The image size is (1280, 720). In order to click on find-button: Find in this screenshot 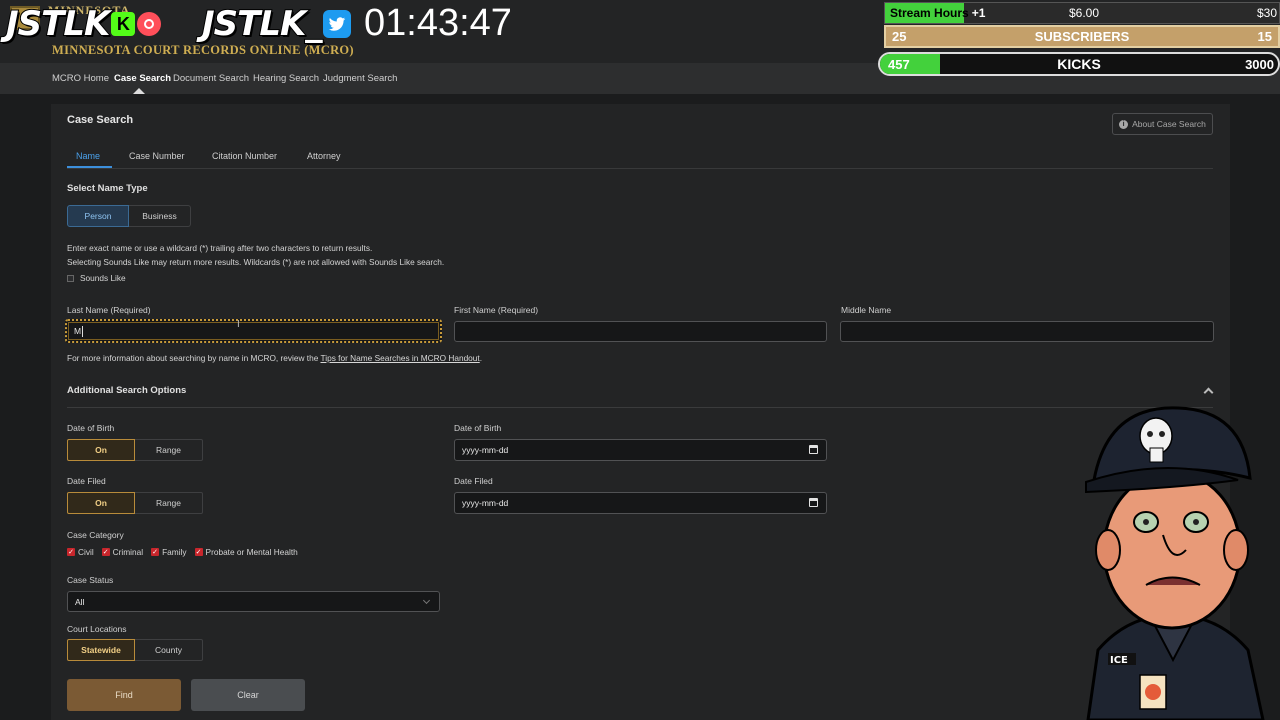, I will do `click(124, 695)`.